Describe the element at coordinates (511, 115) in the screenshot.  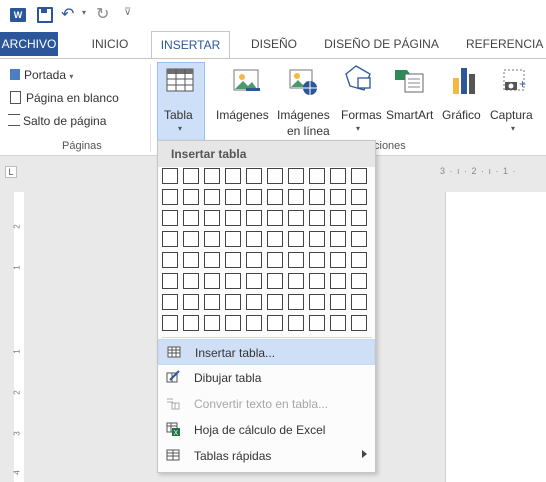
I see `captura-button: Captura` at that location.